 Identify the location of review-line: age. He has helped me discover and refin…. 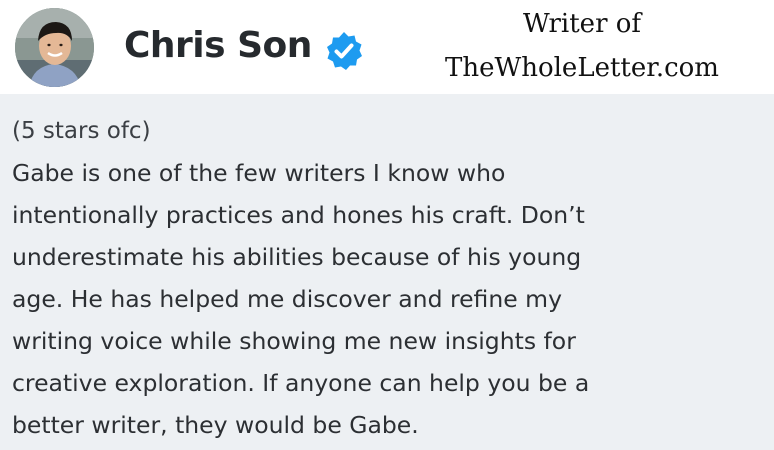
(287, 299).